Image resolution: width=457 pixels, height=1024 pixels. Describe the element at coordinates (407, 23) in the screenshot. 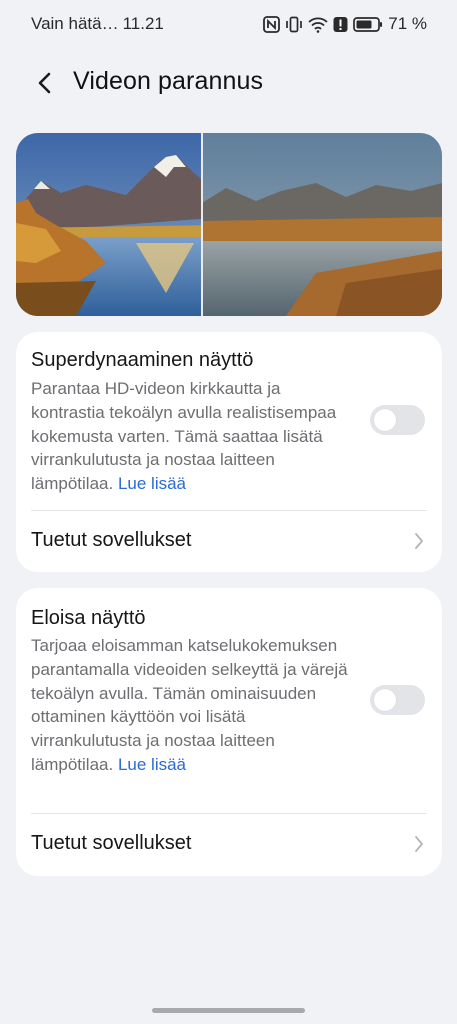

I see `battery-percent: 71 %` at that location.